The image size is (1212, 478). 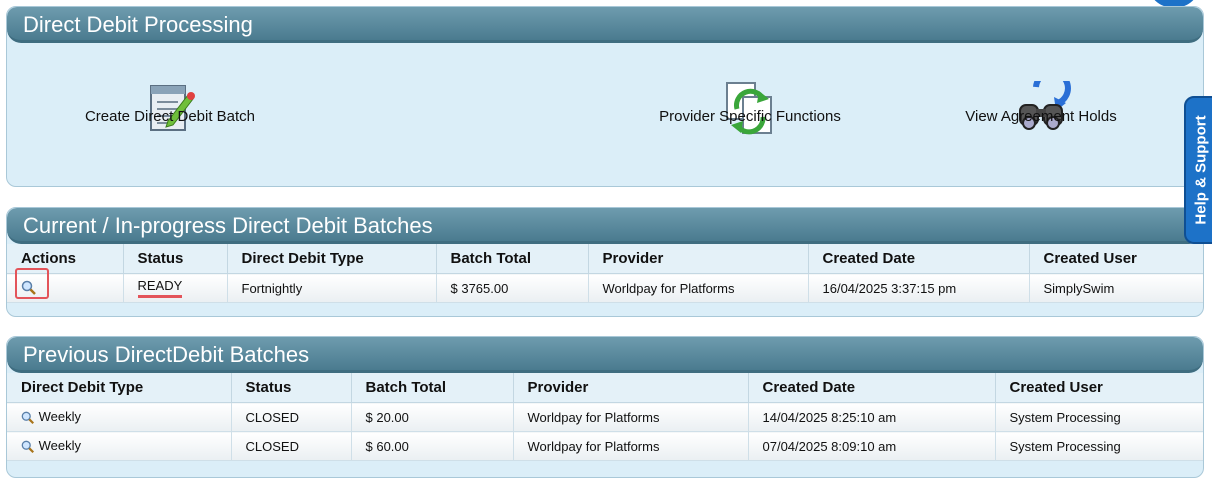 I want to click on total-cell: $ 60.00, so click(x=432, y=446).